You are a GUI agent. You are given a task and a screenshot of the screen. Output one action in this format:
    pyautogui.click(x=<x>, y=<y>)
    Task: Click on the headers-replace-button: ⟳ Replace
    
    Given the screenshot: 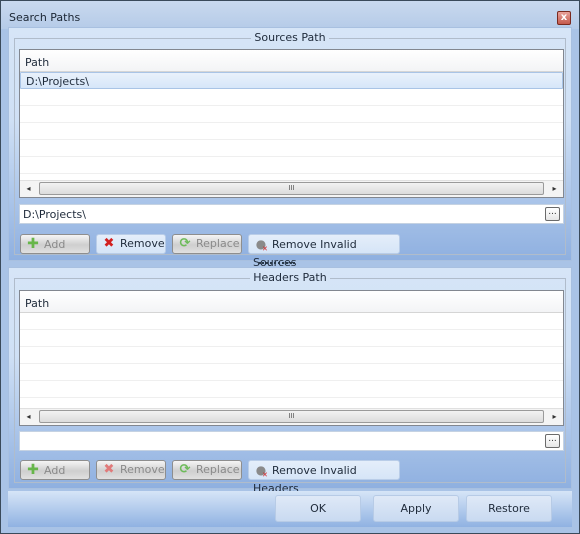 What is the action you would take?
    pyautogui.click(x=207, y=470)
    